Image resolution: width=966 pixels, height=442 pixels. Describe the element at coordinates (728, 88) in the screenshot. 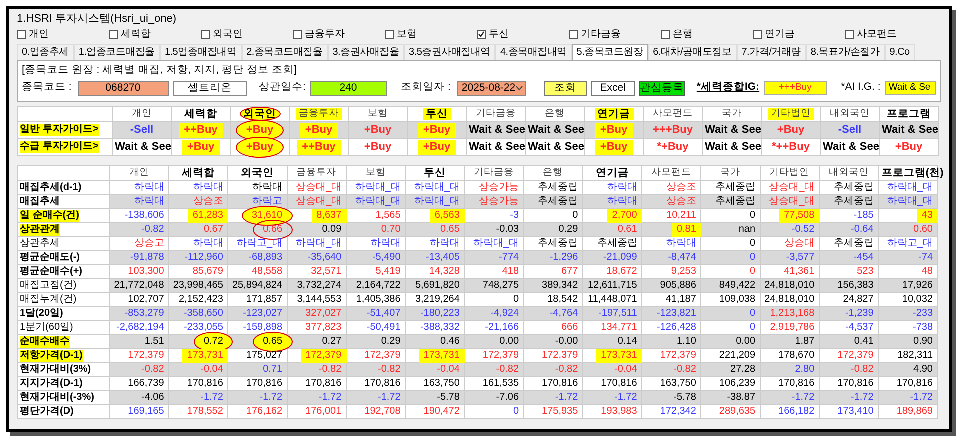

I see `field-label: *세력종합IG:` at that location.